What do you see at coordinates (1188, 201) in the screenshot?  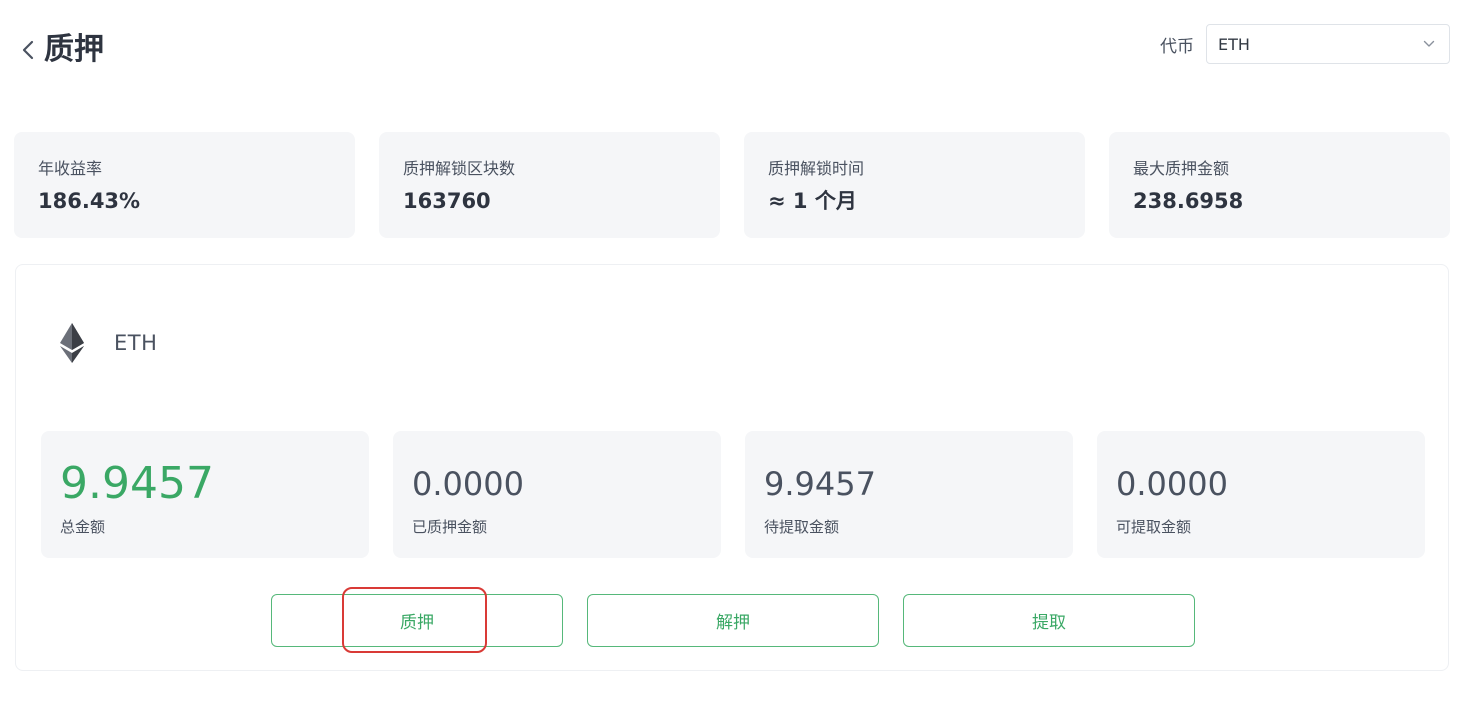 I see `stat-value: 238.6958` at bounding box center [1188, 201].